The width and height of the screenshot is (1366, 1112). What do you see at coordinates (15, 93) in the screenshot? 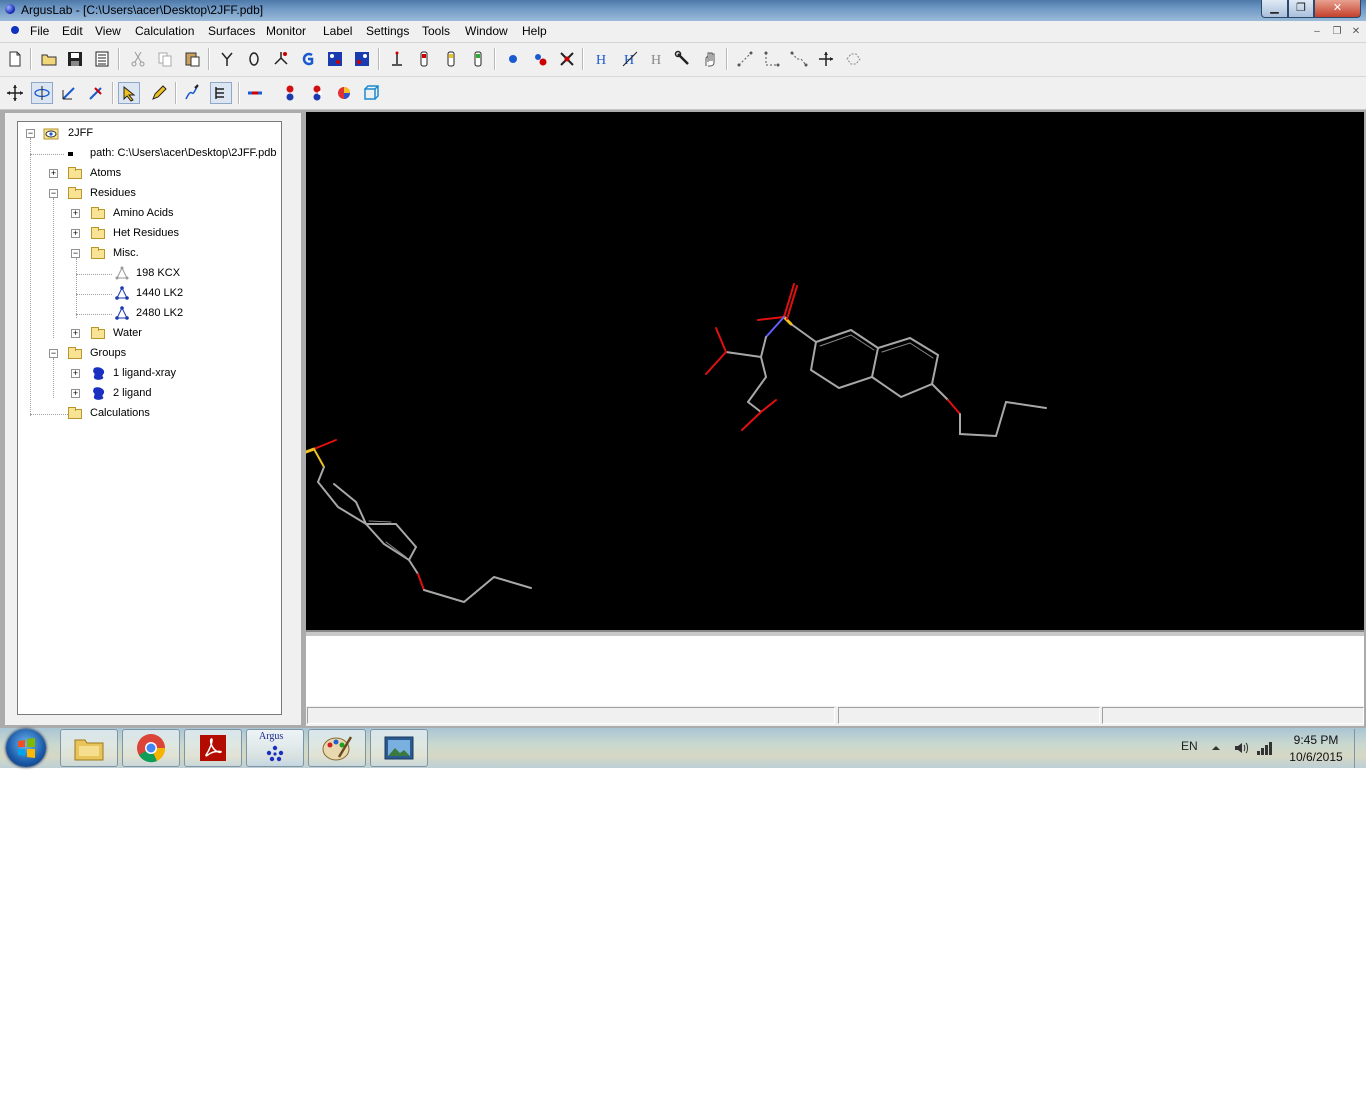
I see `translate-icon` at bounding box center [15, 93].